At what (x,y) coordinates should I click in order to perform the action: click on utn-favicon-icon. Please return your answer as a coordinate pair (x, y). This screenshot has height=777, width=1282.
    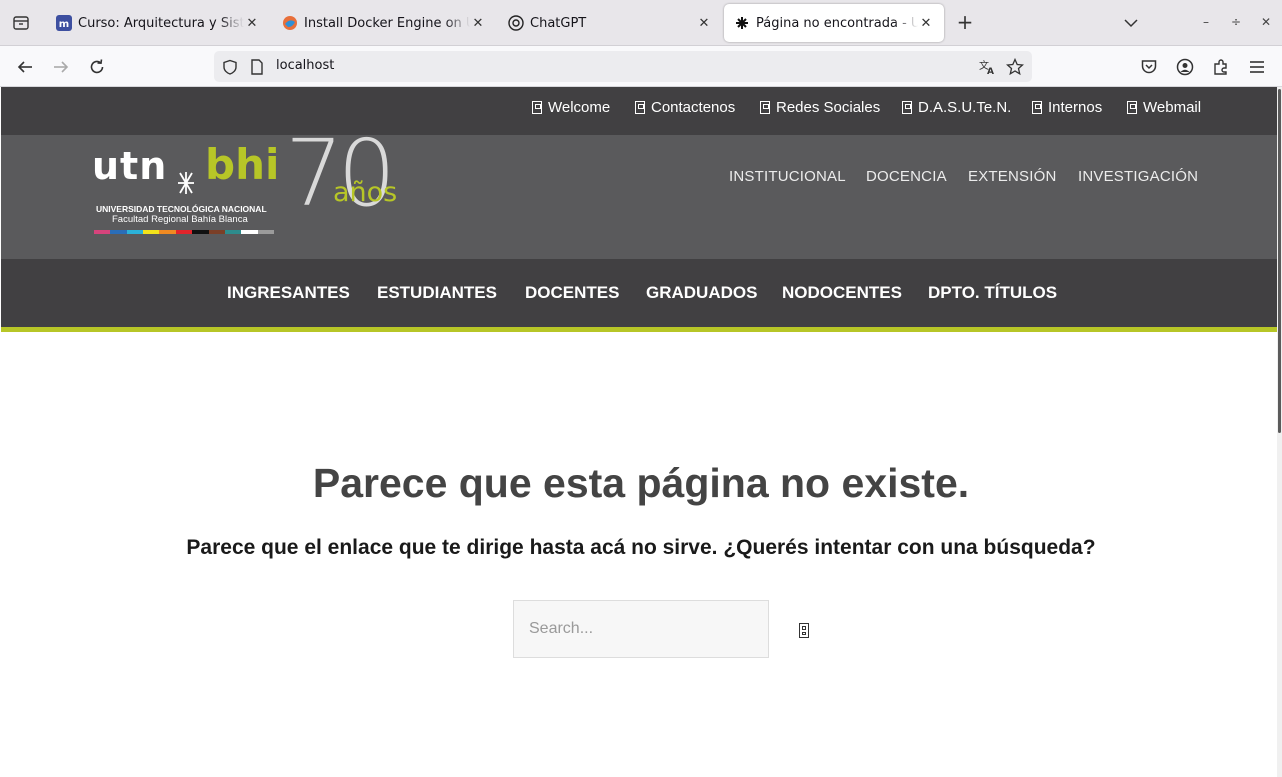
    Looking at the image, I should click on (742, 23).